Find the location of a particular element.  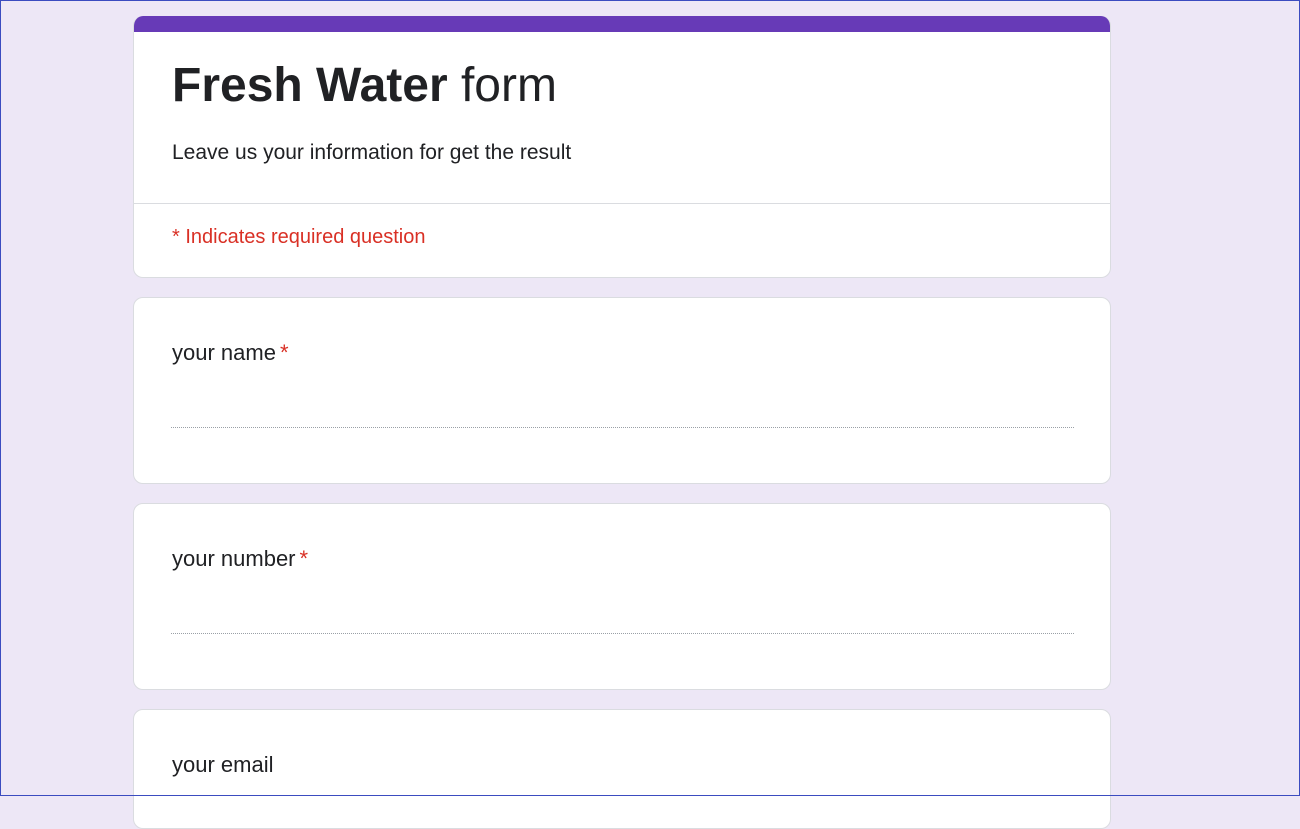

question-label-text: your number is located at coordinates (234, 558).